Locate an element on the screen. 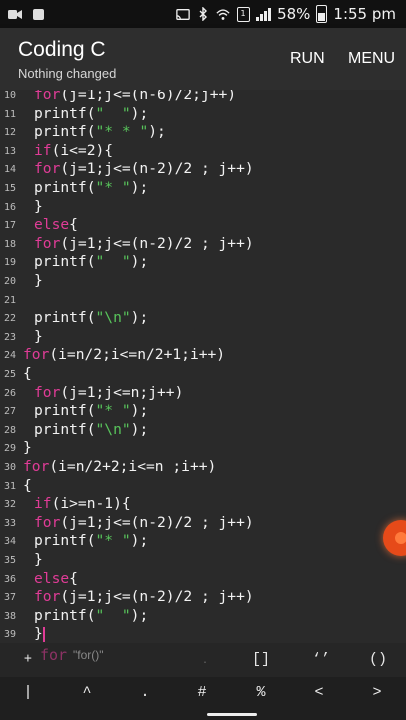  code-line: 19 printf(" "); is located at coordinates (203, 262).